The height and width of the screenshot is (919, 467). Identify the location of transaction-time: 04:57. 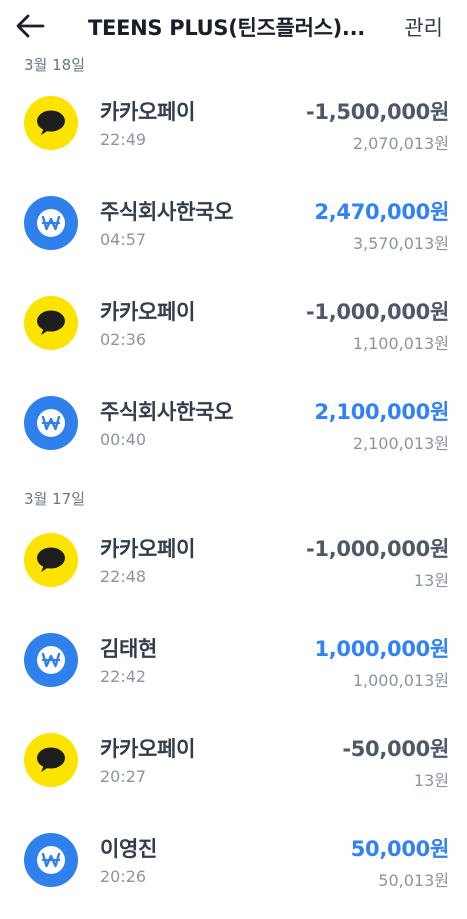
(123, 239).